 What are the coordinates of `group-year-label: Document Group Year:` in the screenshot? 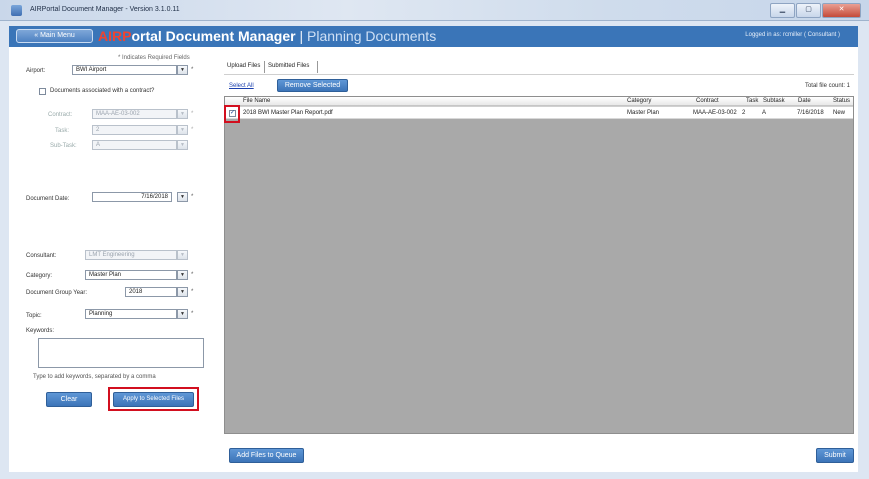 It's located at (57, 293).